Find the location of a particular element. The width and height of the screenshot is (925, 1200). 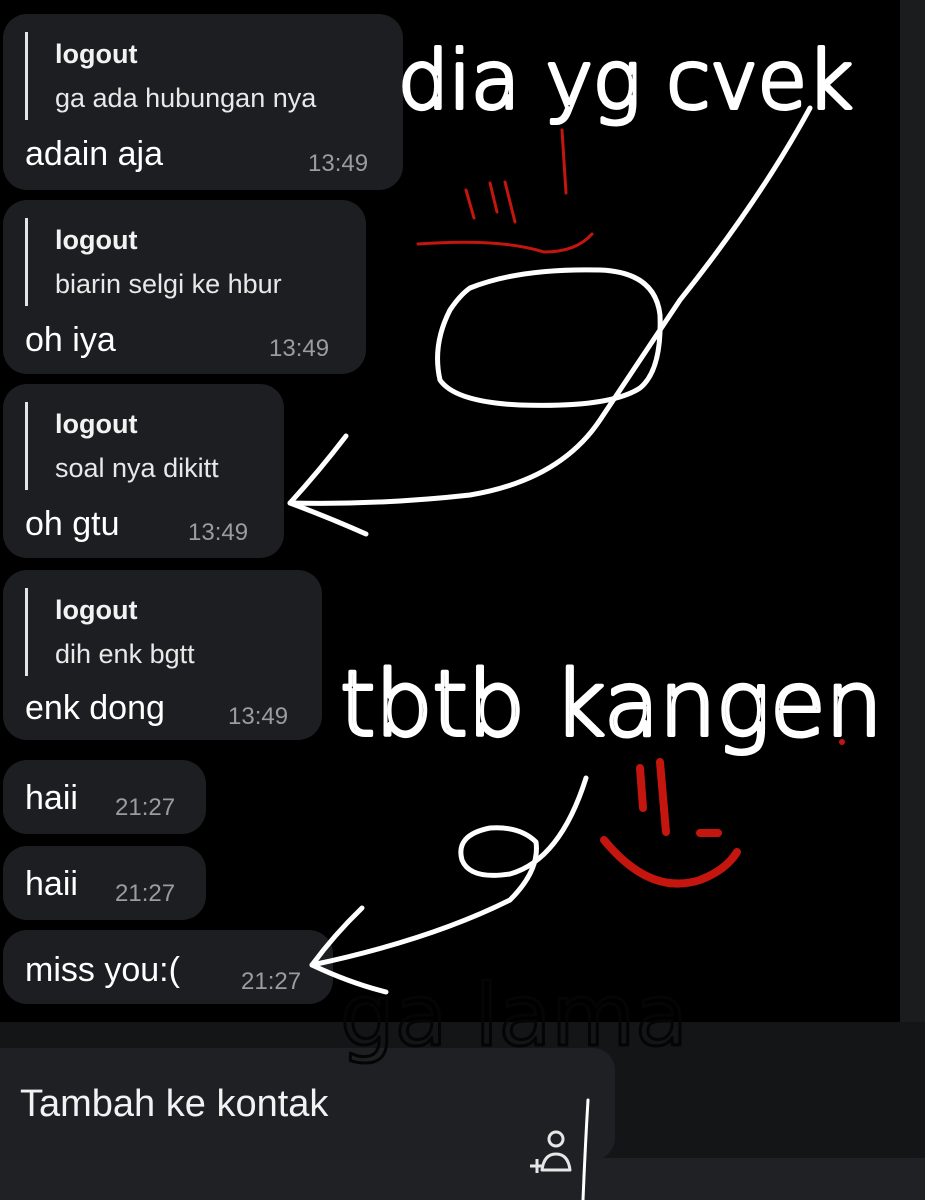

reply-quote: logout ga ada hubungan nya is located at coordinates (170, 76).